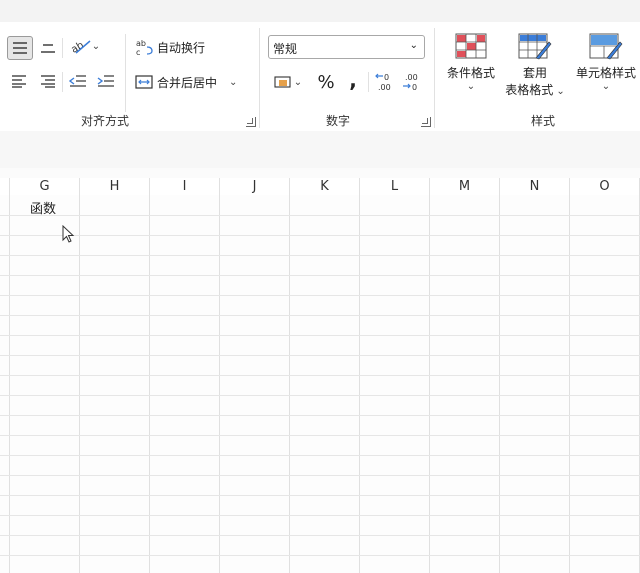 The height and width of the screenshot is (573, 640). Describe the element at coordinates (187, 82) in the screenshot. I see `merge-center-label: 合并后居中` at that location.